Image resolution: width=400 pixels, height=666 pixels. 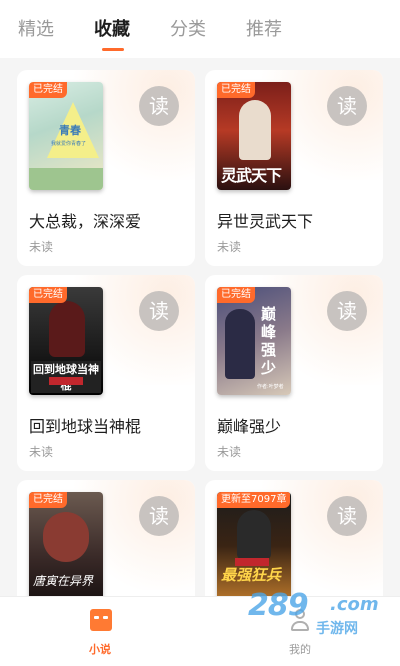 What do you see at coordinates (294, 538) in the screenshot?
I see `book-card: 更新至7097章 最强狂兵 读` at bounding box center [294, 538].